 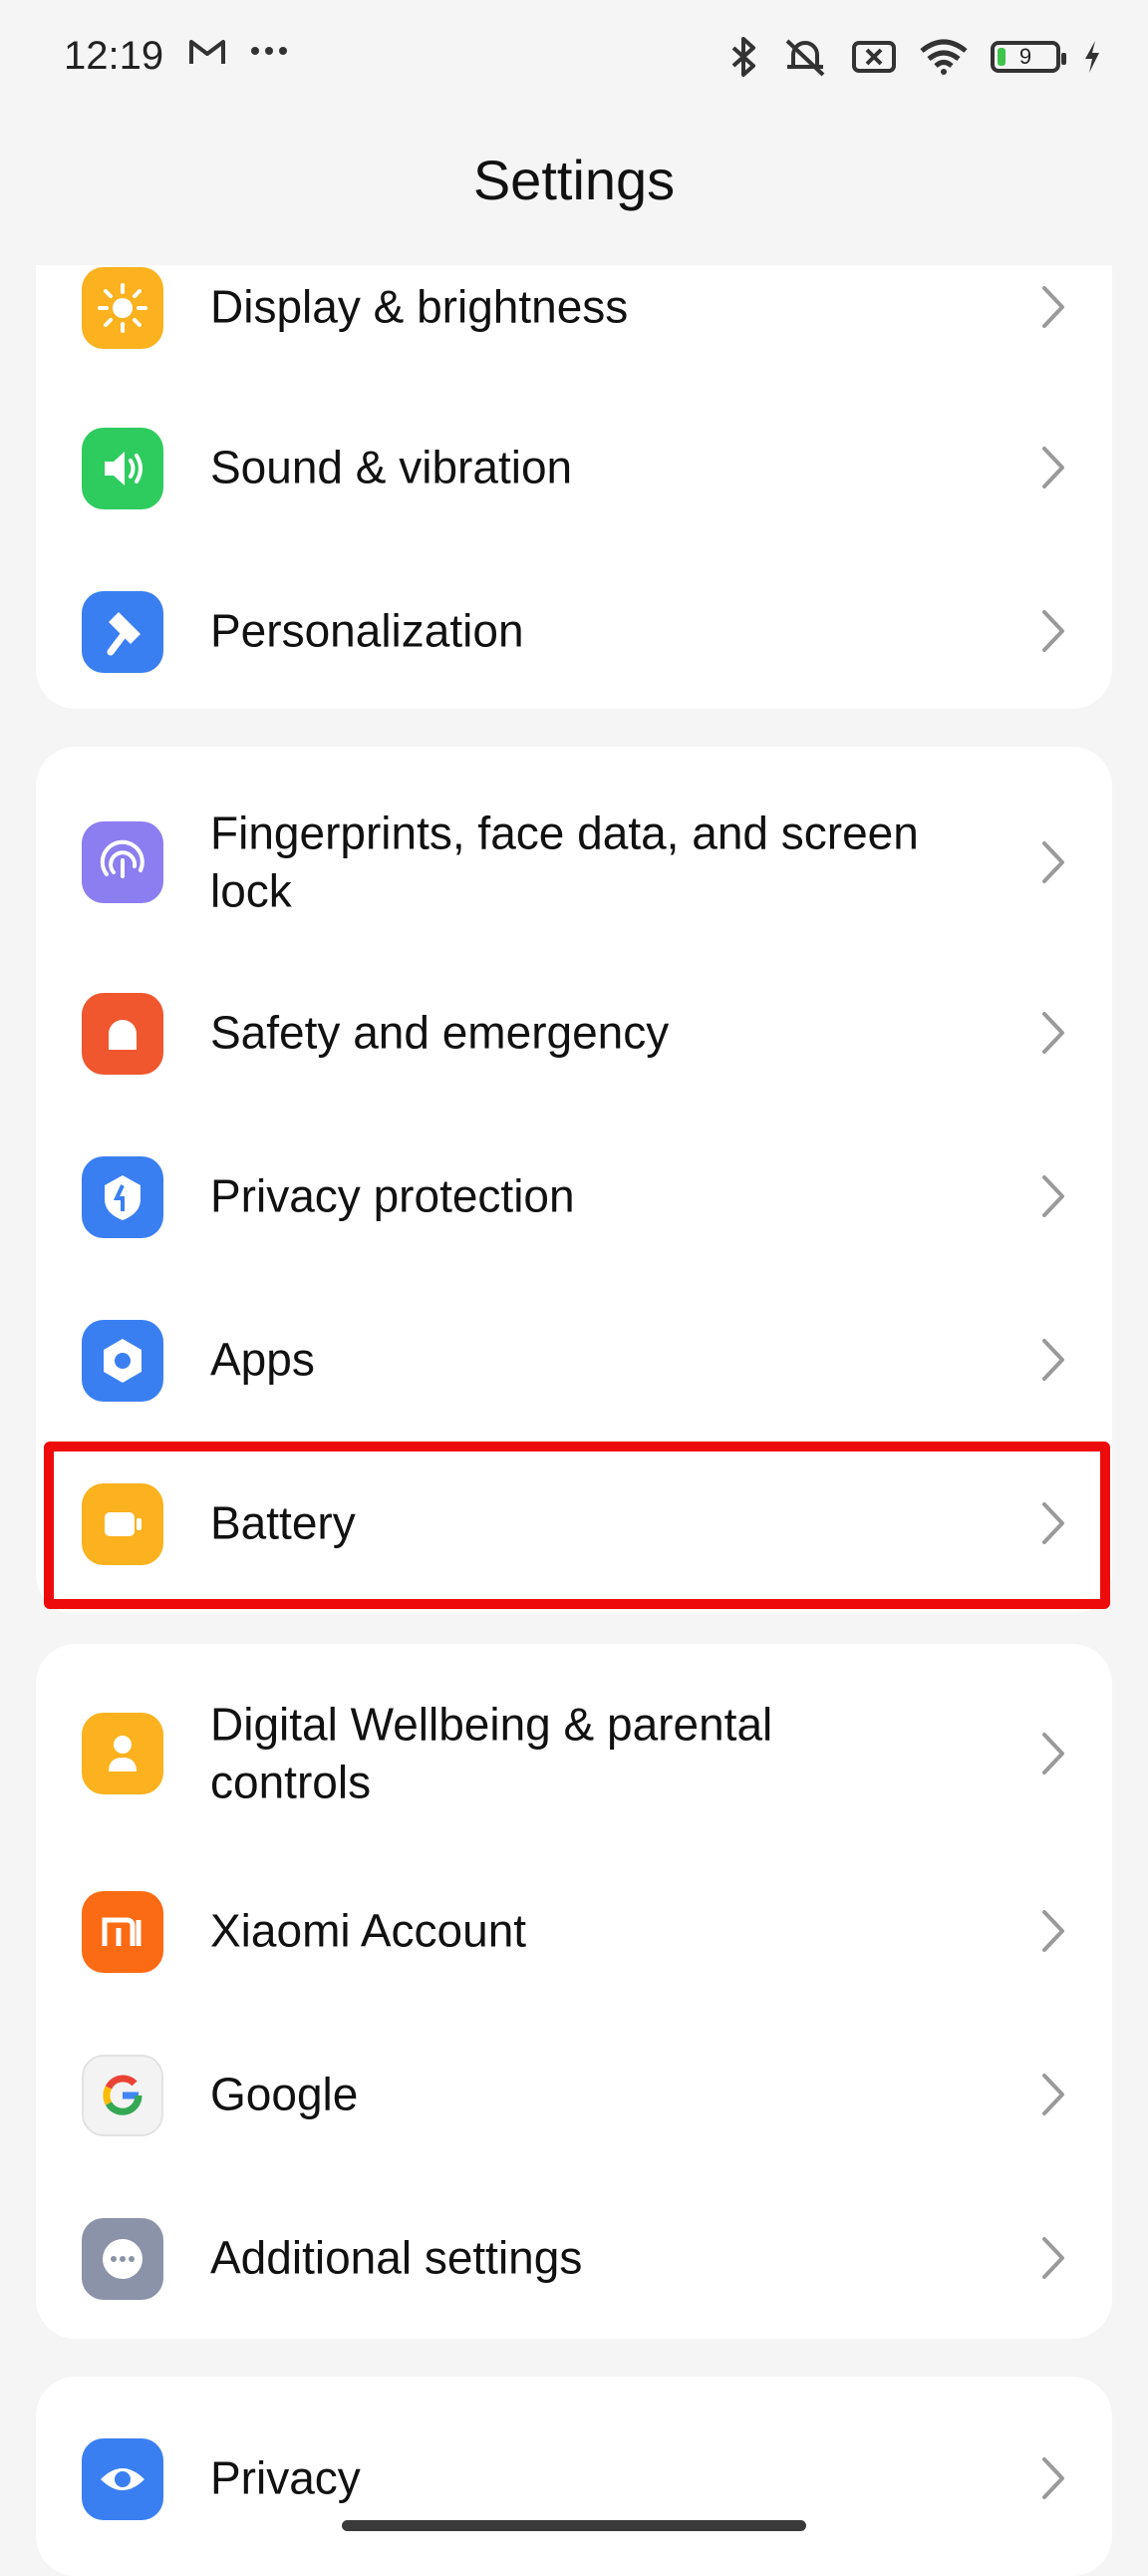 I want to click on settings-item-apps: Apps, so click(x=574, y=1360).